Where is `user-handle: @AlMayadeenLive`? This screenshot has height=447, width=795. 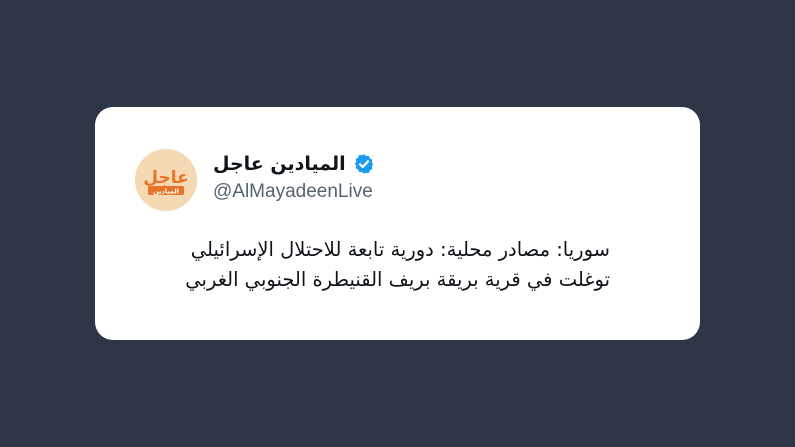
user-handle: @AlMayadeenLive is located at coordinates (293, 192).